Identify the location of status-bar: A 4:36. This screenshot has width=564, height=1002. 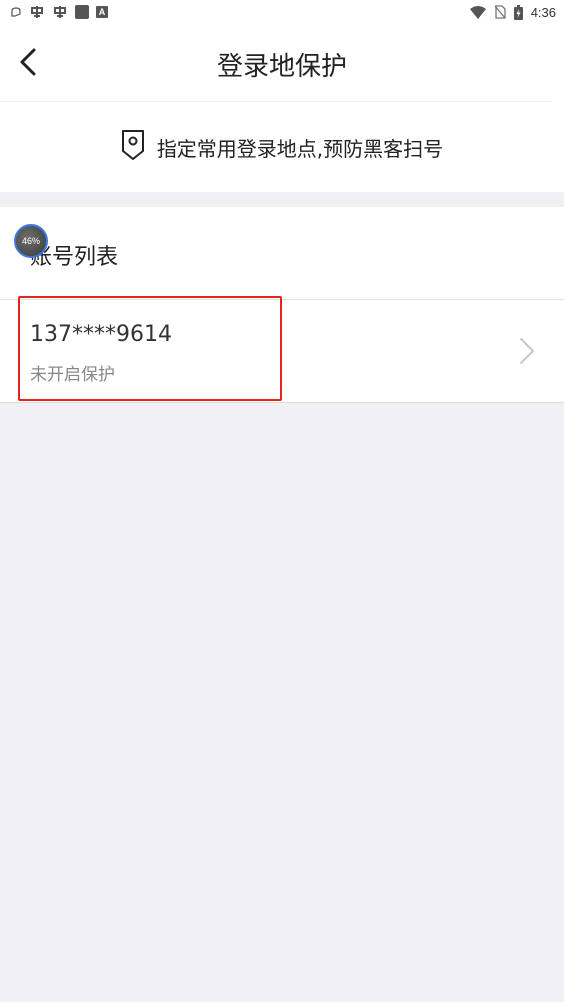
(282, 12).